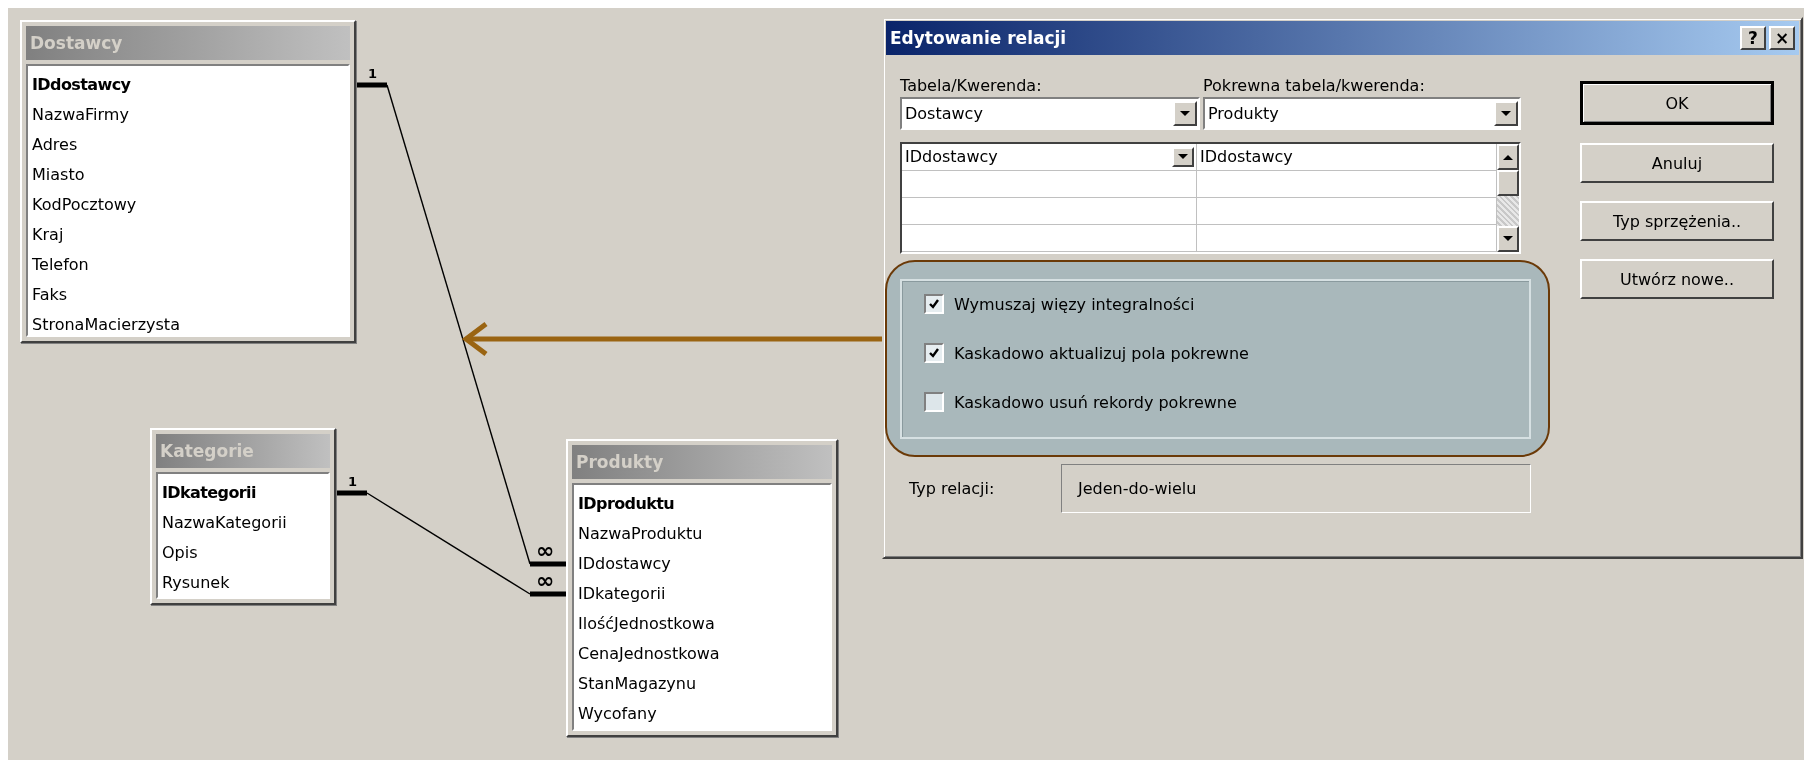 This screenshot has width=1812, height=768. I want to click on caret-up-icon, so click(1508, 157).